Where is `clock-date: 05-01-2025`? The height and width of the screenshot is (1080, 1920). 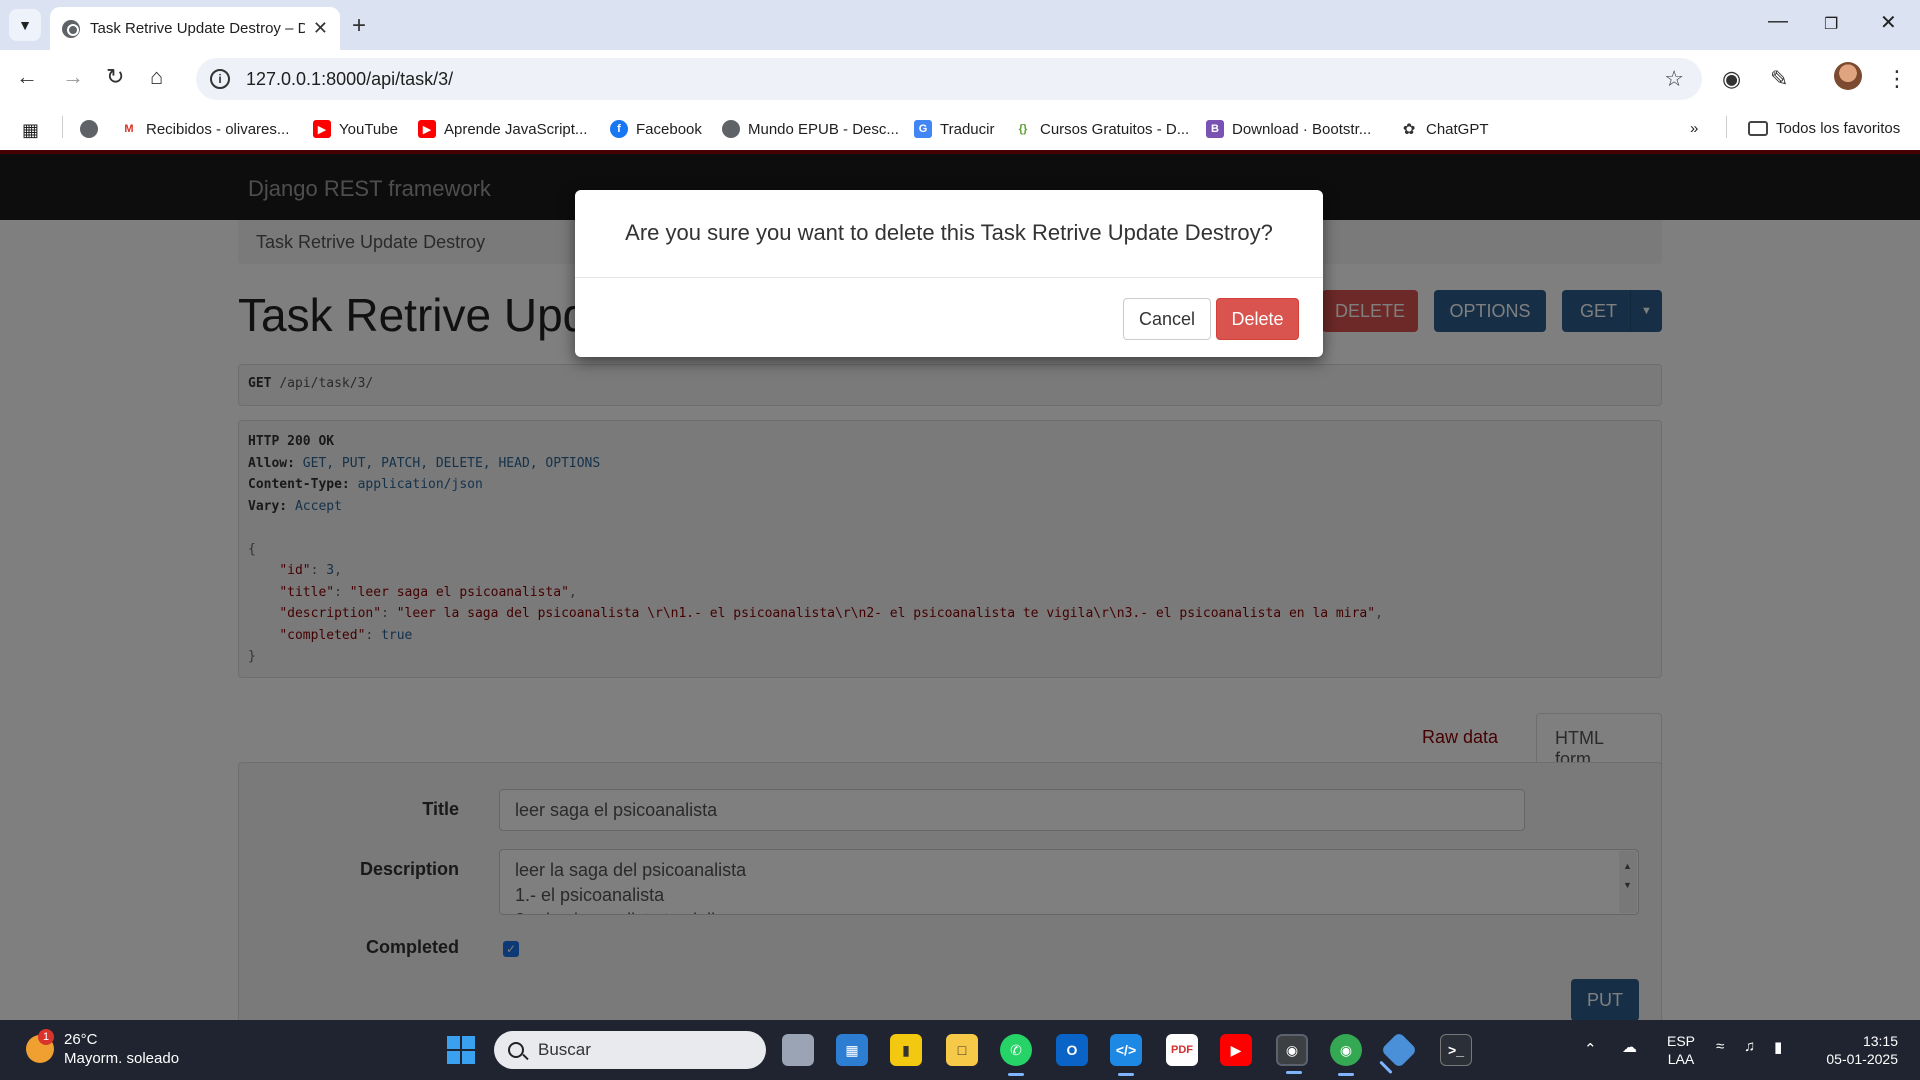
clock-date: 05-01-2025 is located at coordinates (1862, 1059).